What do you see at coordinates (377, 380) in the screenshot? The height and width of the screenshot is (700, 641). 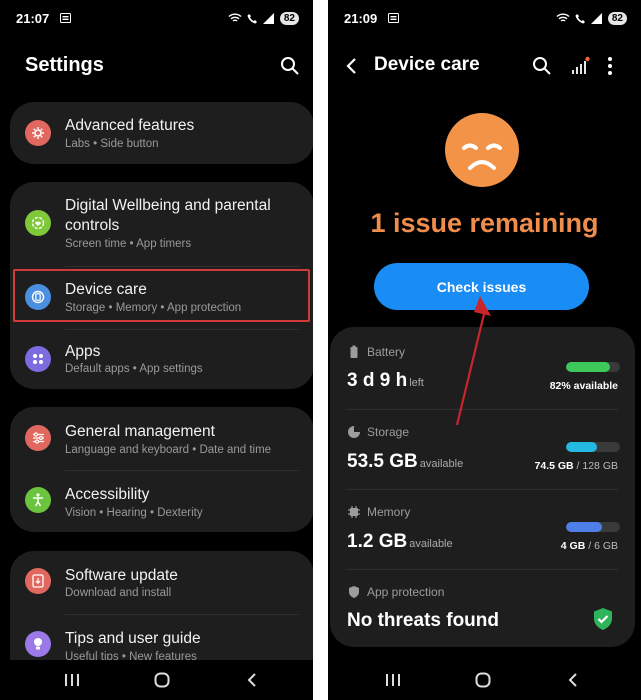 I see `battery-value: 3 d 9 h` at bounding box center [377, 380].